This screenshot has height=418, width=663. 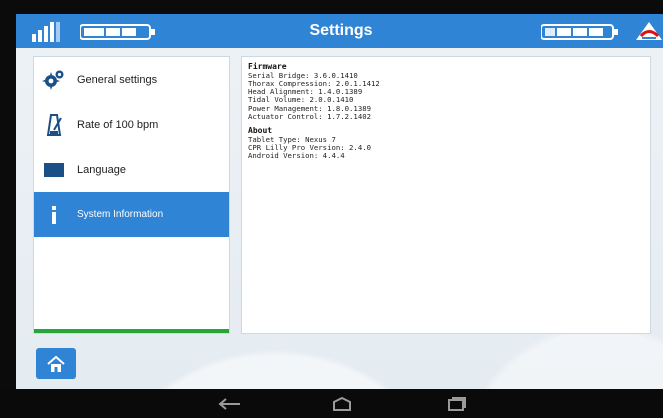 What do you see at coordinates (118, 124) in the screenshot?
I see `menu-item-label: Rate of 100 bpm` at bounding box center [118, 124].